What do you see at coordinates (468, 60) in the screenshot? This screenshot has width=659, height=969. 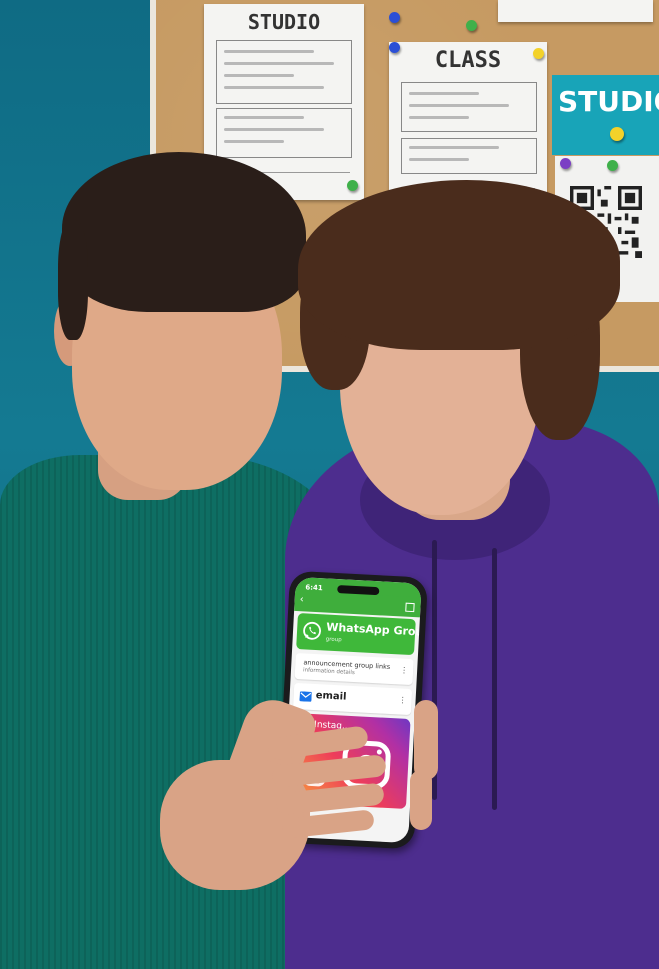 I see `class-poster-title: CLASS` at bounding box center [468, 60].